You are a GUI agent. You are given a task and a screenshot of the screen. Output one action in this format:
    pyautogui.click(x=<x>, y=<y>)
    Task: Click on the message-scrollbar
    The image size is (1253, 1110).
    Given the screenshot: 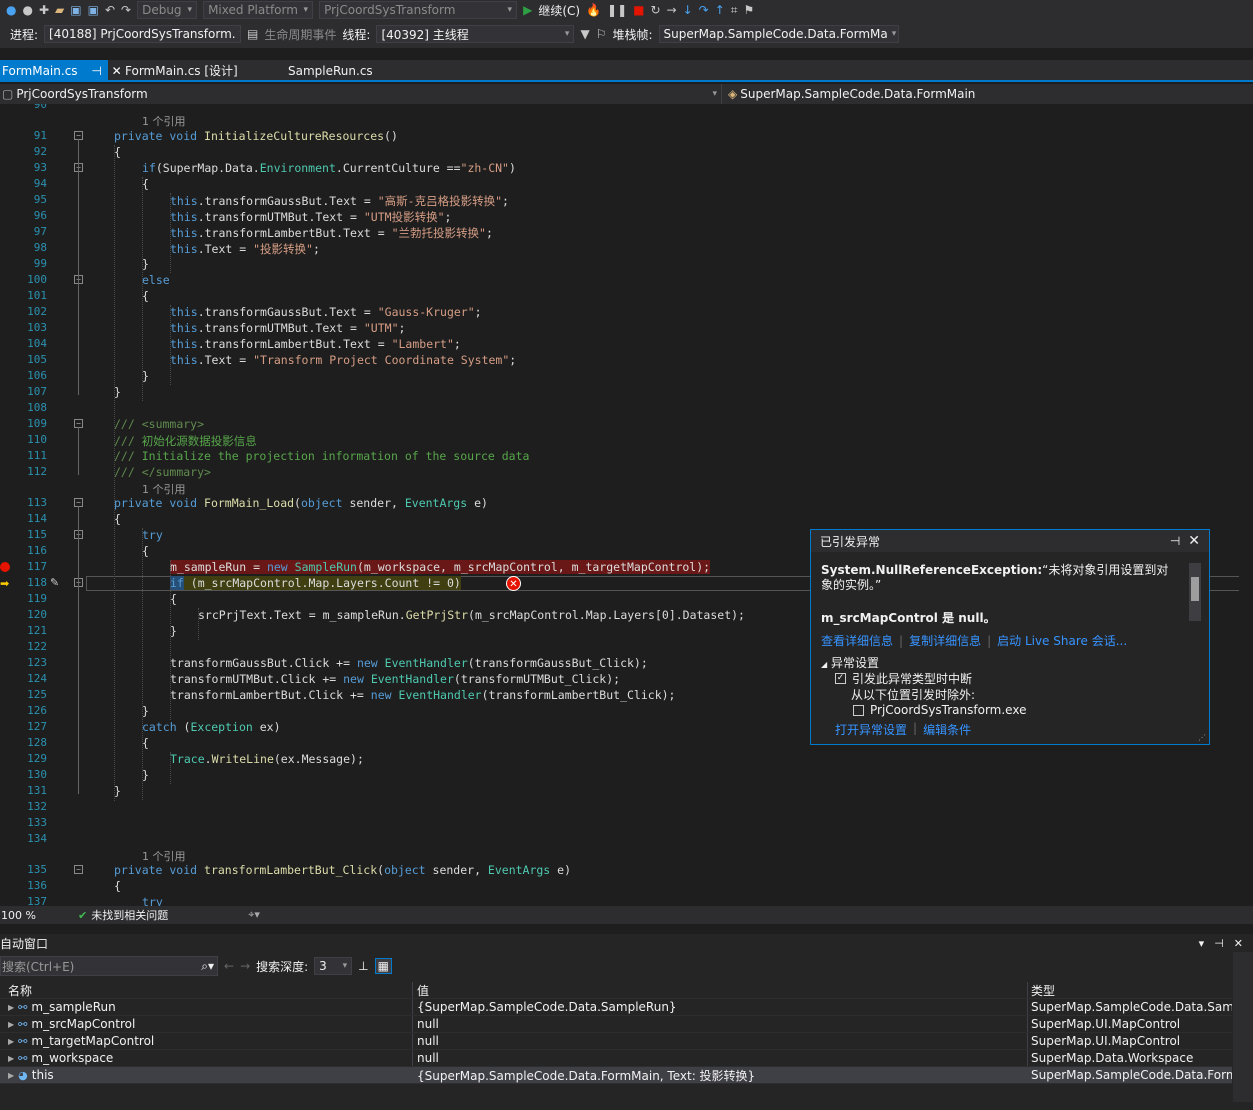 What is the action you would take?
    pyautogui.click(x=1195, y=592)
    